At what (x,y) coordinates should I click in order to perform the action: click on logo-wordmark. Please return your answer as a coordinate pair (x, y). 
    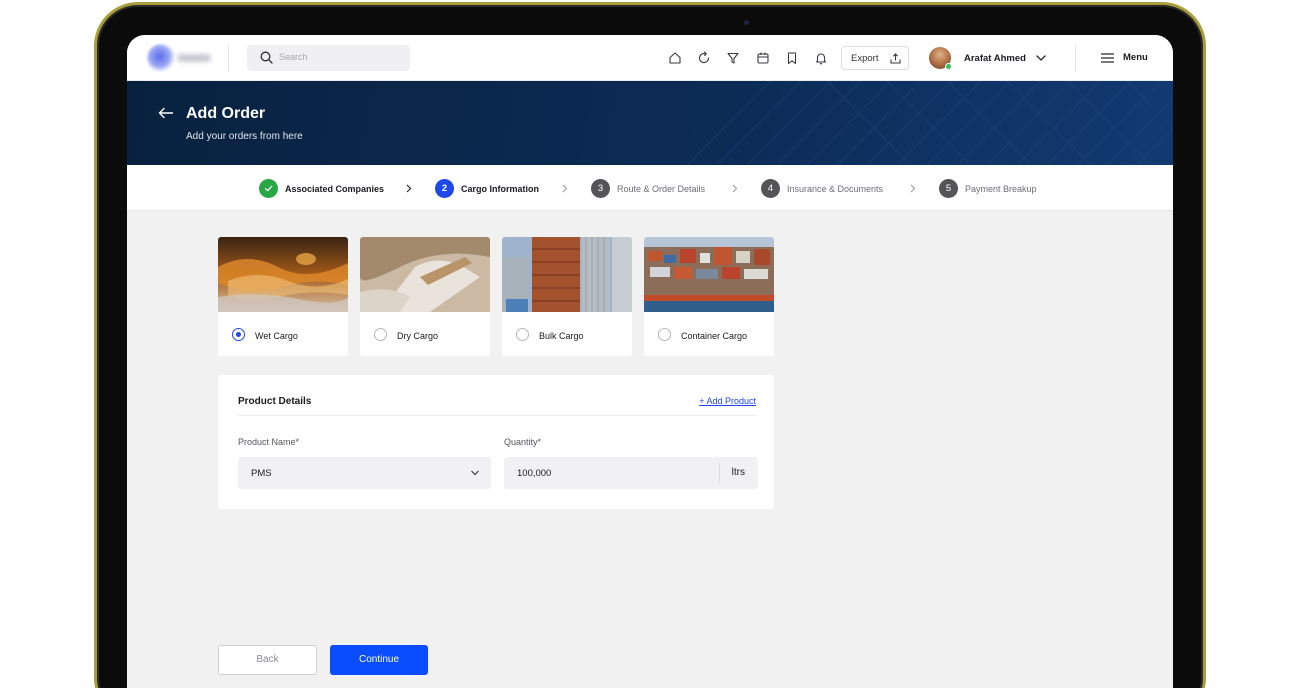
    Looking at the image, I should click on (194, 58).